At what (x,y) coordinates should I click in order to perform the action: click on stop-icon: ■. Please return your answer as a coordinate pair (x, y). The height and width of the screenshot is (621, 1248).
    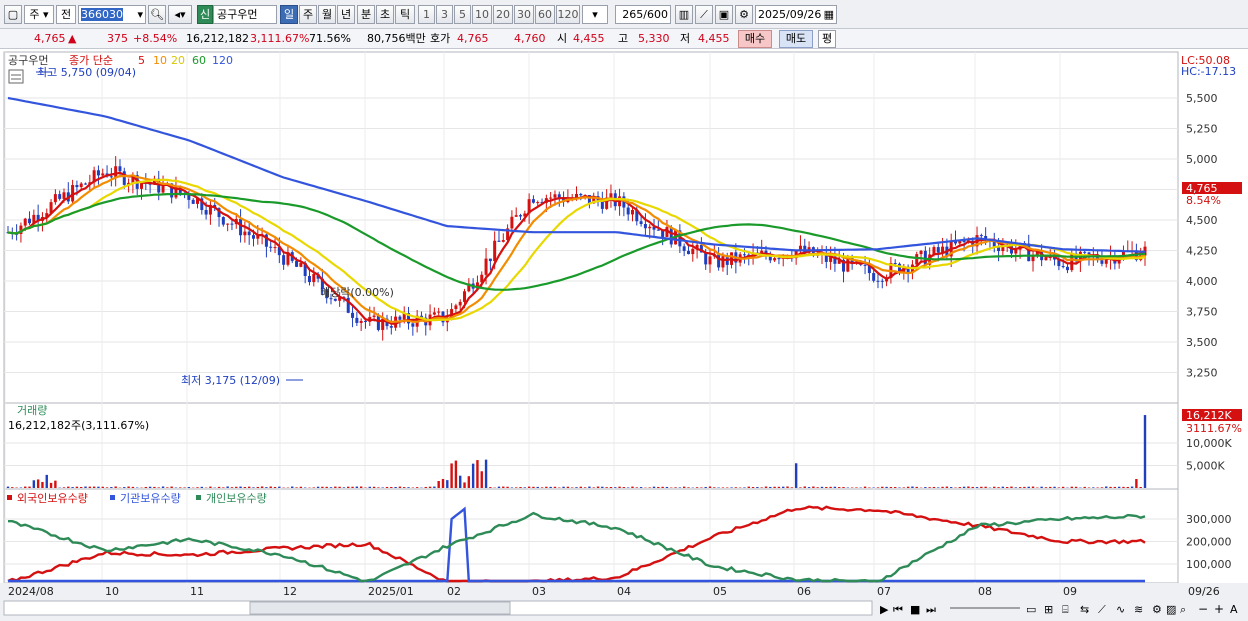
    Looking at the image, I should click on (915, 609).